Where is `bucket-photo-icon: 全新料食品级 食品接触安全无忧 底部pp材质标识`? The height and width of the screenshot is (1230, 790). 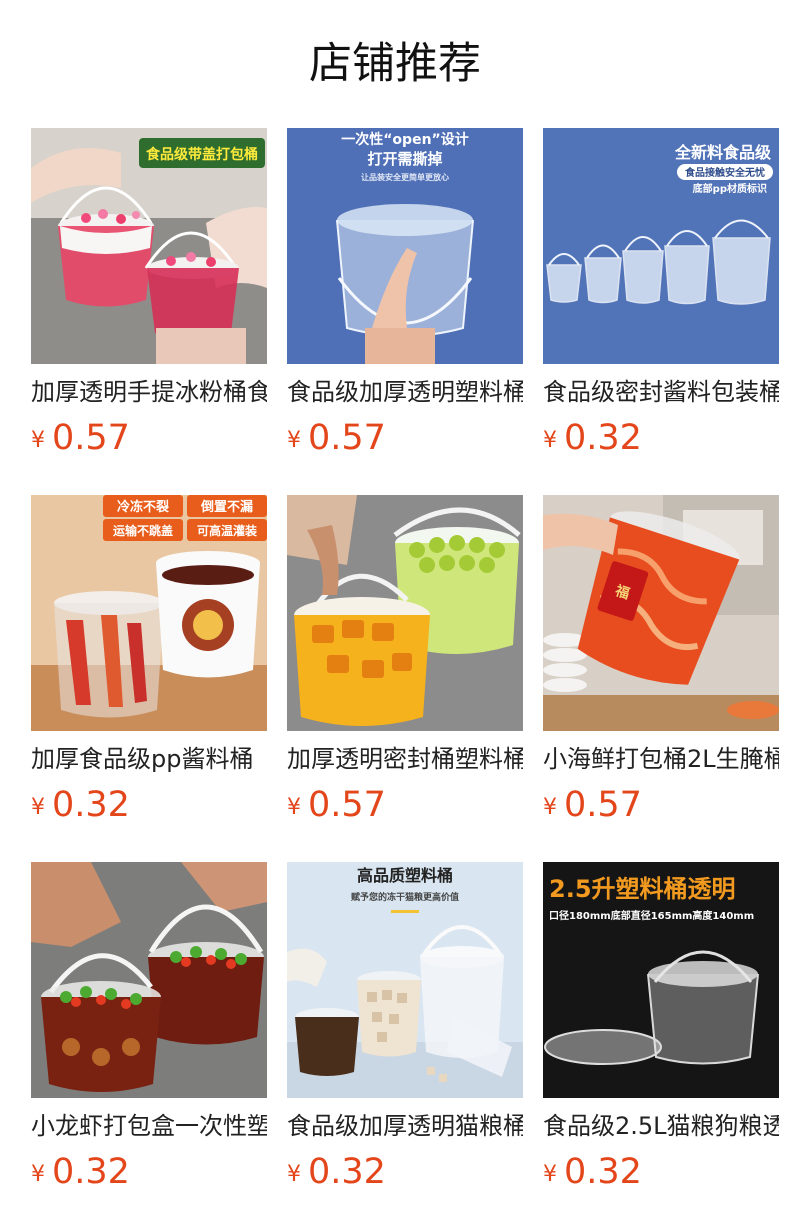 bucket-photo-icon: 全新料食品级 食品接触安全无忧 底部pp材质标识 is located at coordinates (661, 246).